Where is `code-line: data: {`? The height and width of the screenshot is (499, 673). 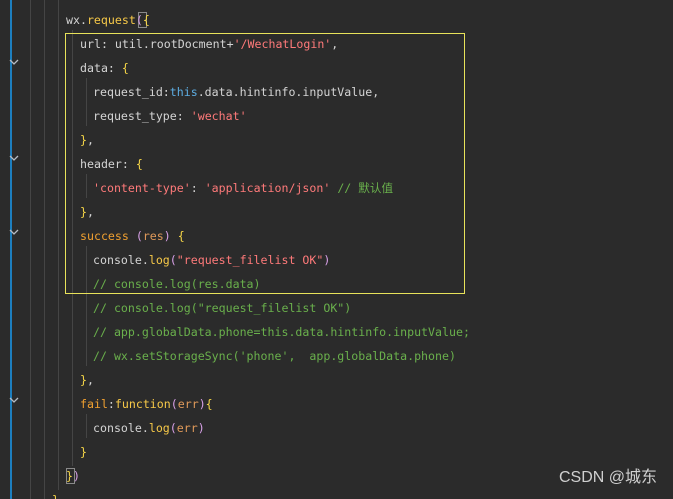
code-line: data: { is located at coordinates (104, 68).